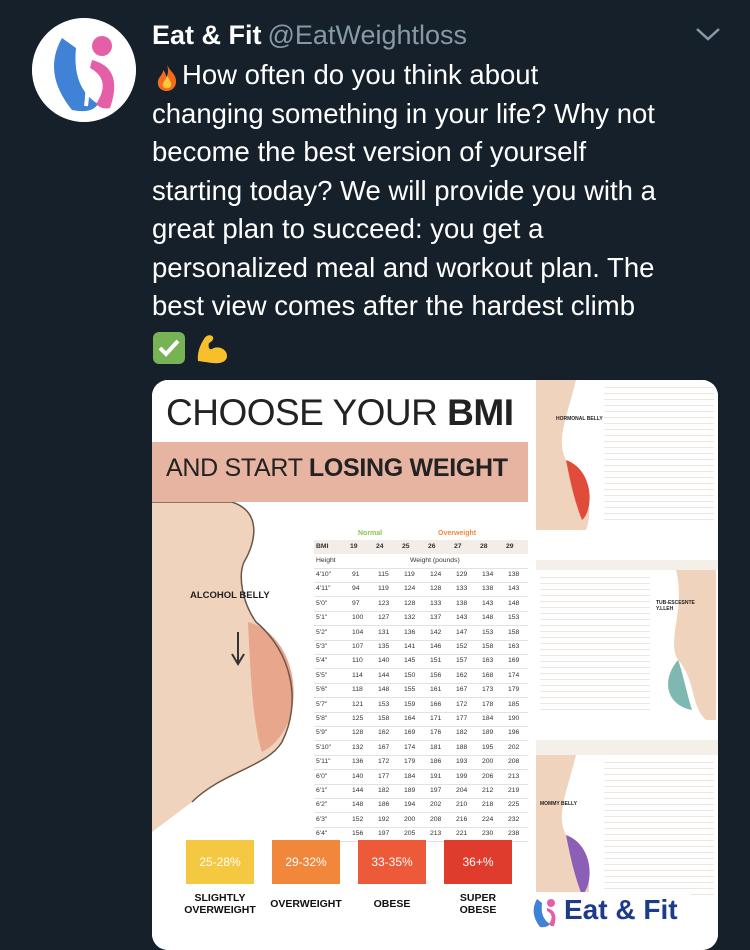 The width and height of the screenshot is (750, 950). Describe the element at coordinates (514, 762) in the screenshot. I see `bmi-table-cell: 208` at that location.